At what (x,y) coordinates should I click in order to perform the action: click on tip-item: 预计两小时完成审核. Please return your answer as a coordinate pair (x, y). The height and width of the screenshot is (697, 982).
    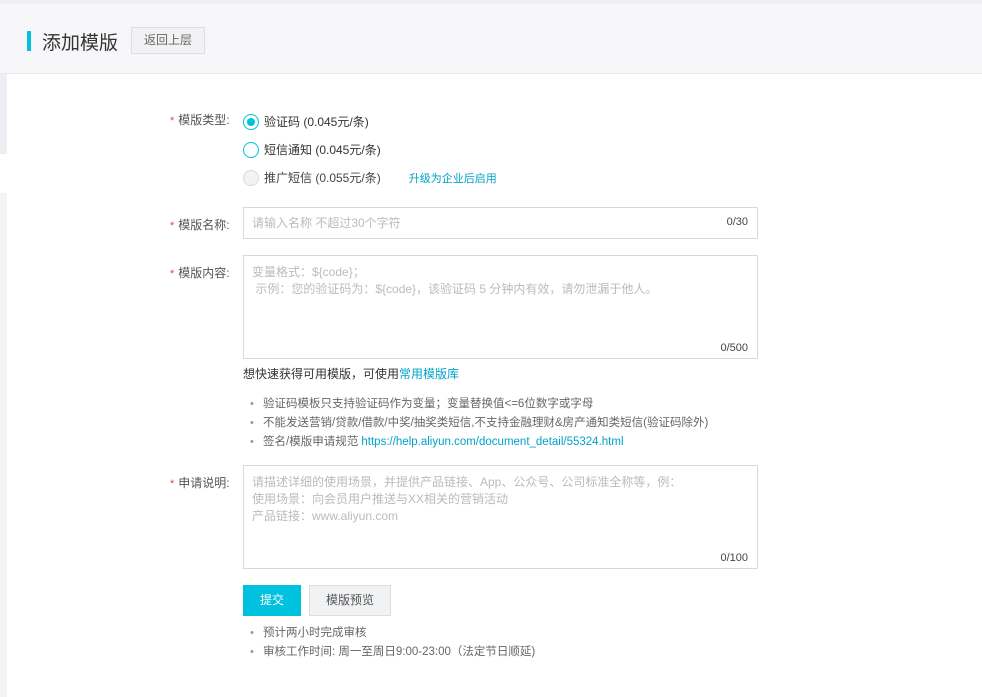
    Looking at the image, I should click on (392, 633).